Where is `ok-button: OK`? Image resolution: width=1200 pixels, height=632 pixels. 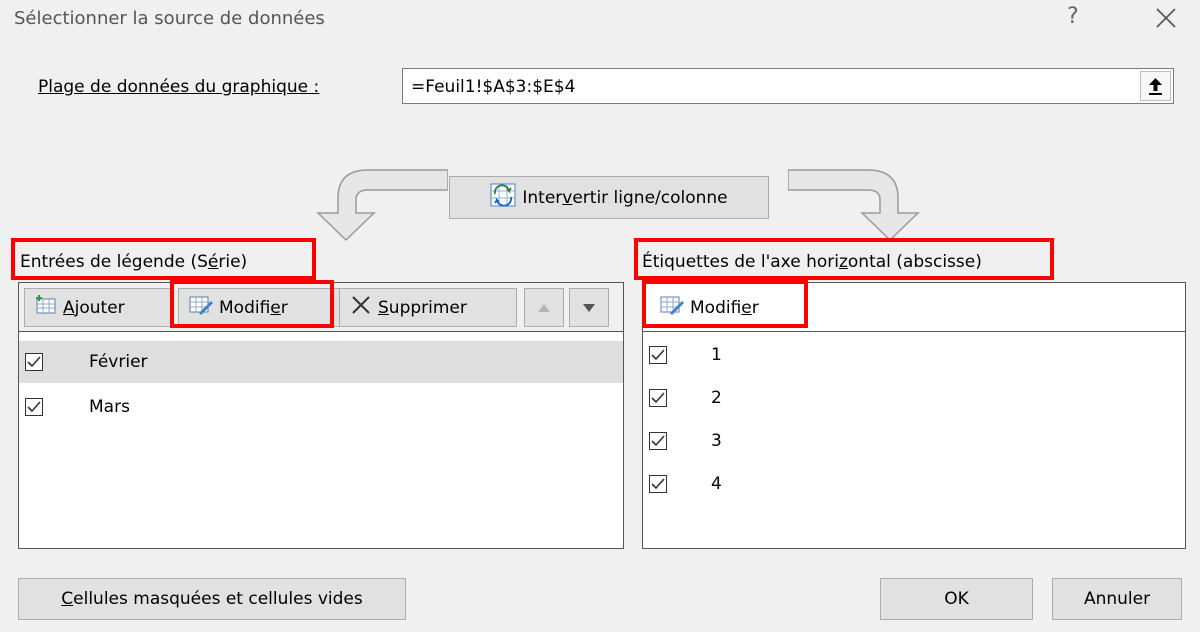 ok-button: OK is located at coordinates (956, 599).